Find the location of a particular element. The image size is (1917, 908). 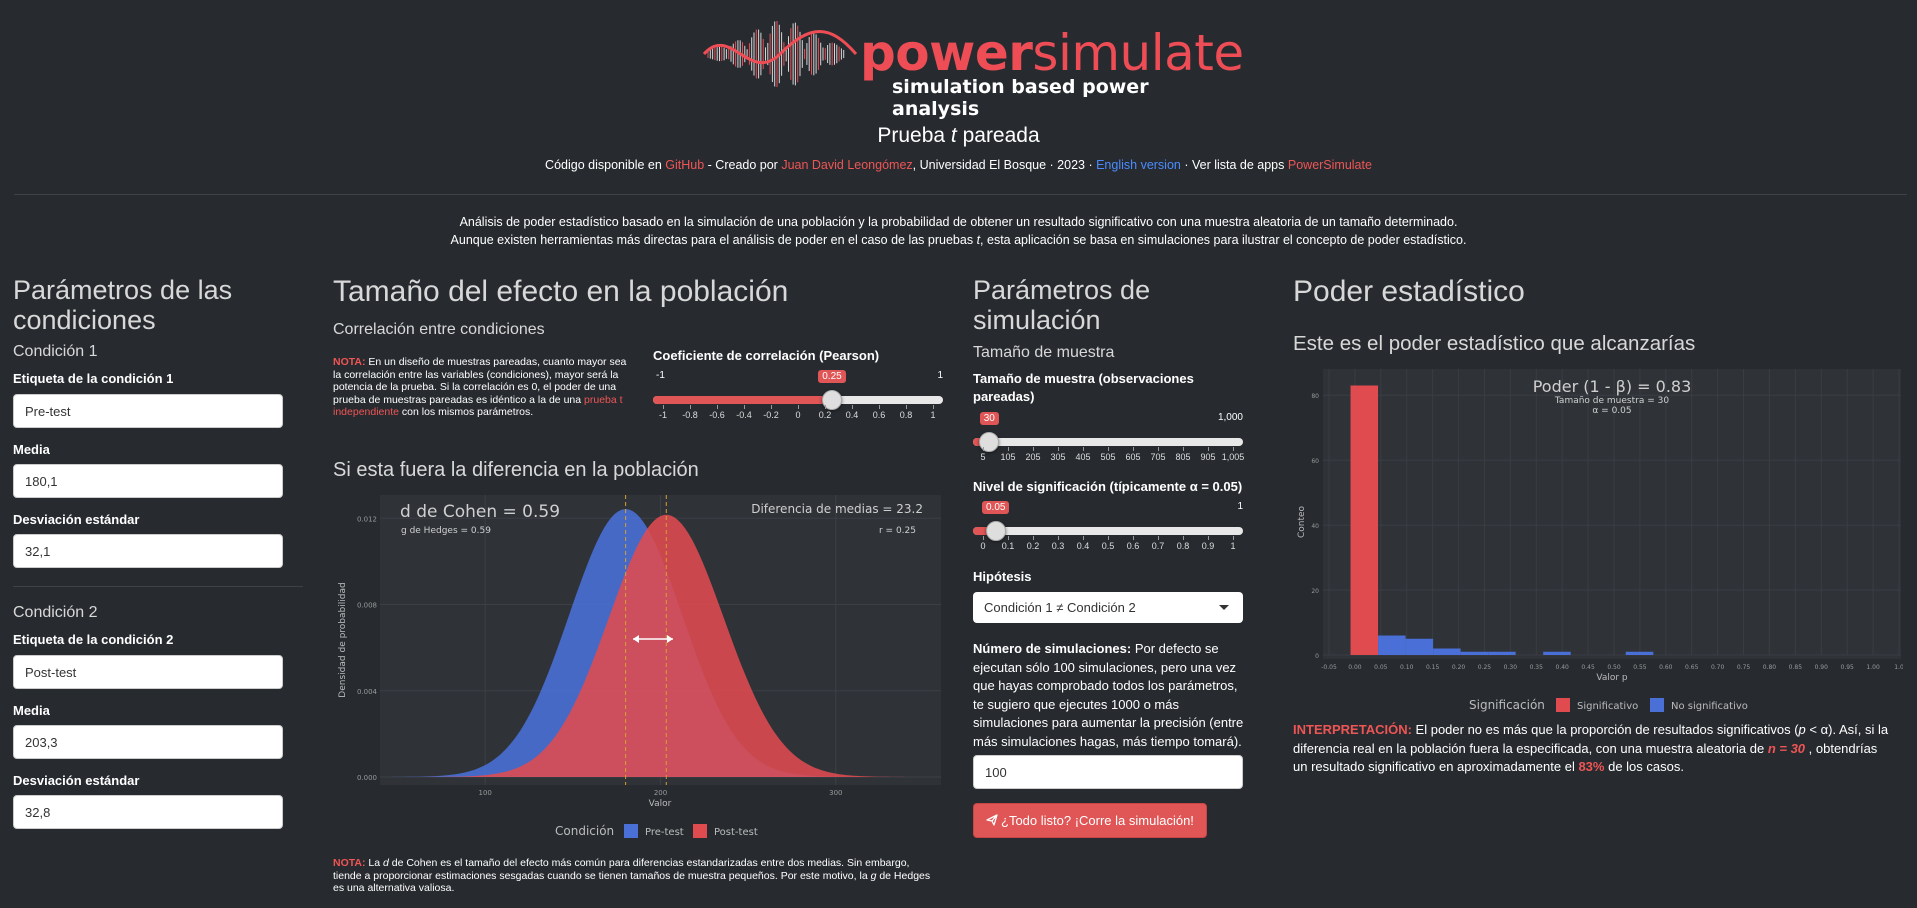

alpha-slider-tick-label: 0.2 is located at coordinates (1033, 546).